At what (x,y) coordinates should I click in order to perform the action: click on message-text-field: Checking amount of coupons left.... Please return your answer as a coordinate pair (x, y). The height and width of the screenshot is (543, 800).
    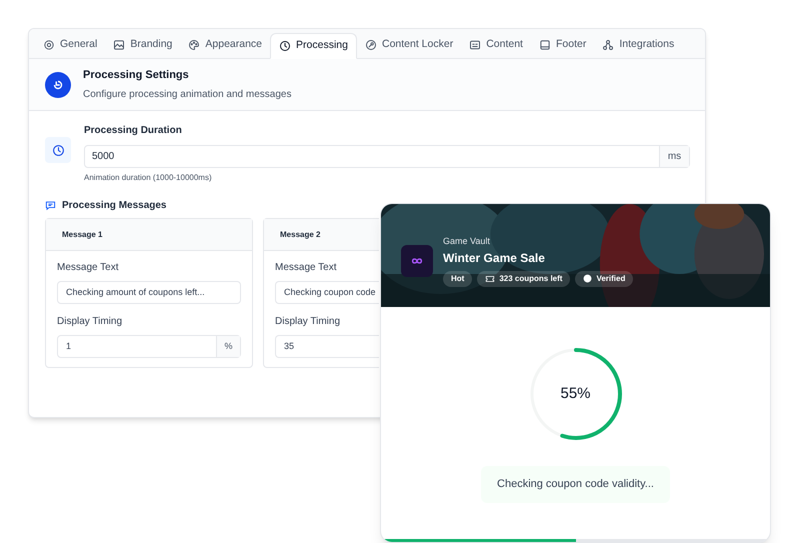
    Looking at the image, I should click on (149, 292).